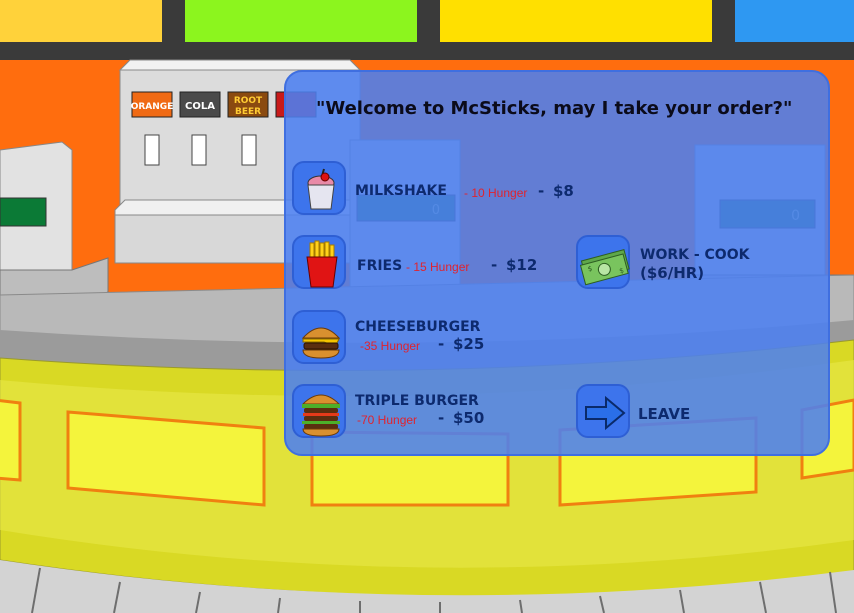 This screenshot has width=854, height=613. I want to click on fries-hunger: - 15 Hunger, so click(438, 267).